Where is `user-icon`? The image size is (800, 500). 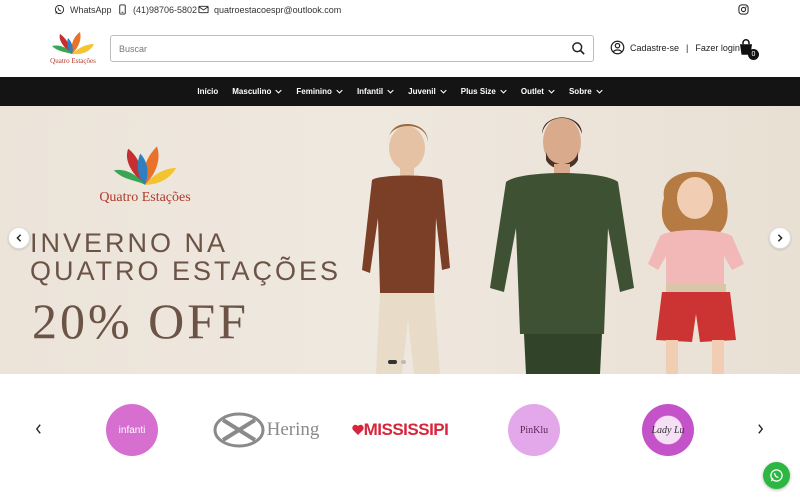
user-icon is located at coordinates (617, 47).